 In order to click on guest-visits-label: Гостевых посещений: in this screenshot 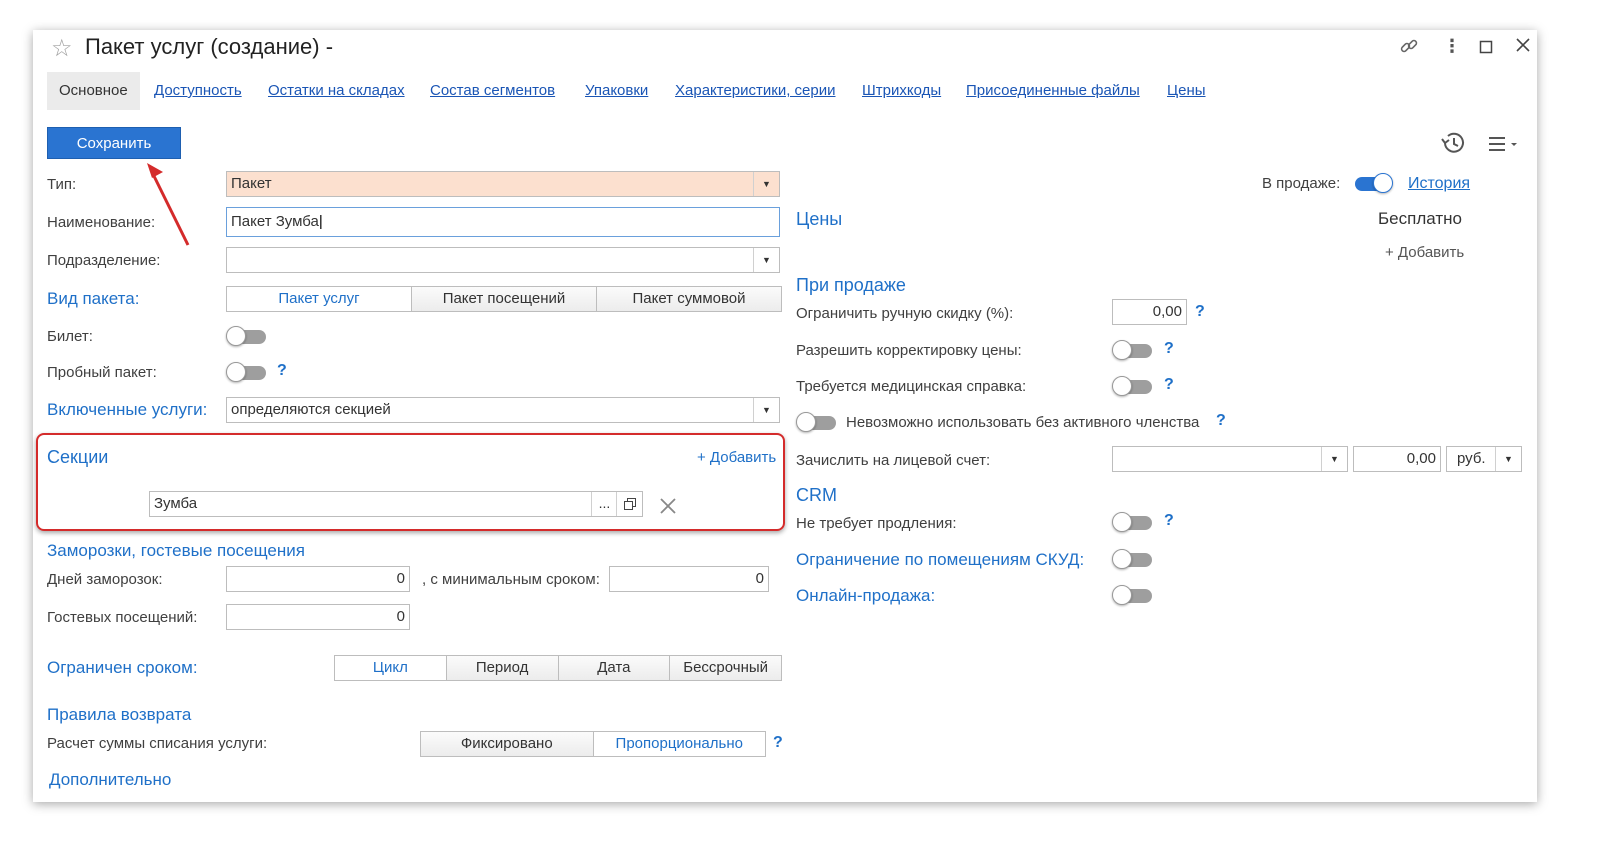, I will do `click(122, 617)`.